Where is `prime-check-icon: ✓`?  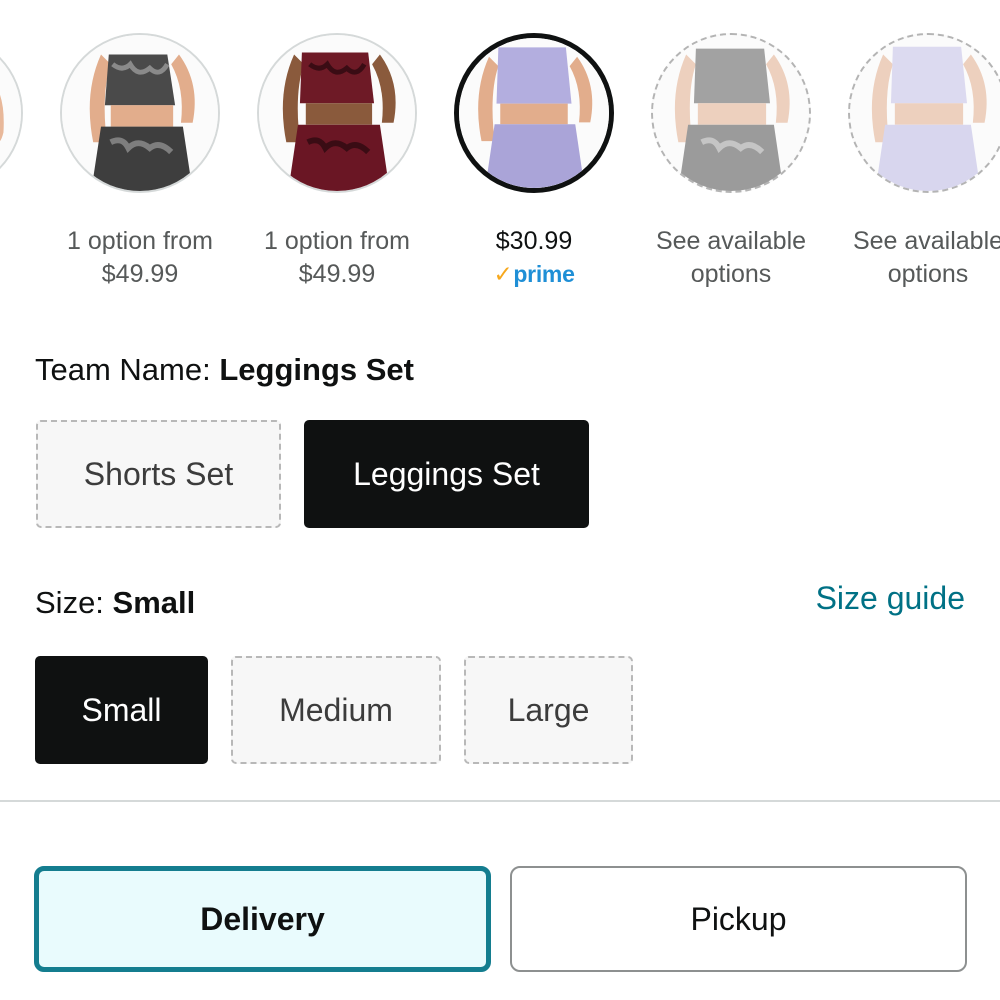 prime-check-icon: ✓ is located at coordinates (503, 274).